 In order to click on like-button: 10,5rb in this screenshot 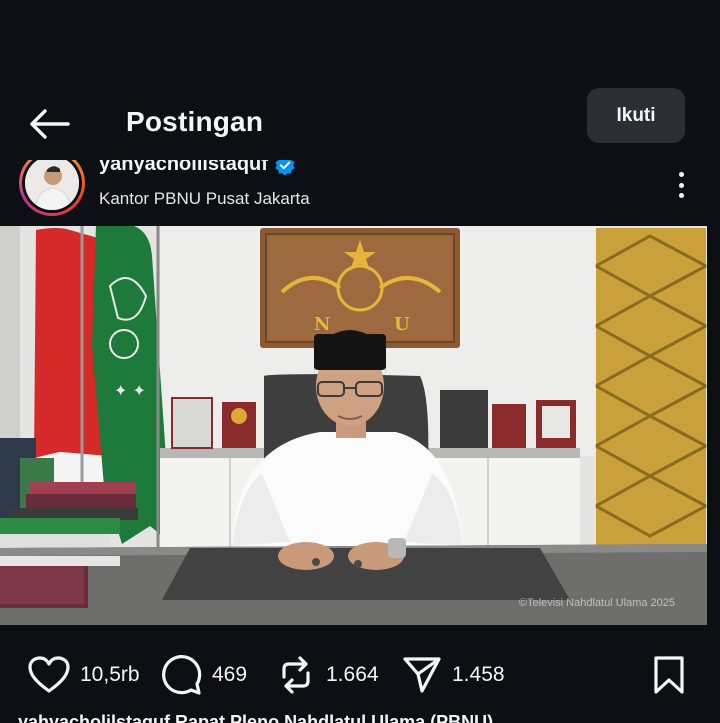, I will do `click(84, 675)`.